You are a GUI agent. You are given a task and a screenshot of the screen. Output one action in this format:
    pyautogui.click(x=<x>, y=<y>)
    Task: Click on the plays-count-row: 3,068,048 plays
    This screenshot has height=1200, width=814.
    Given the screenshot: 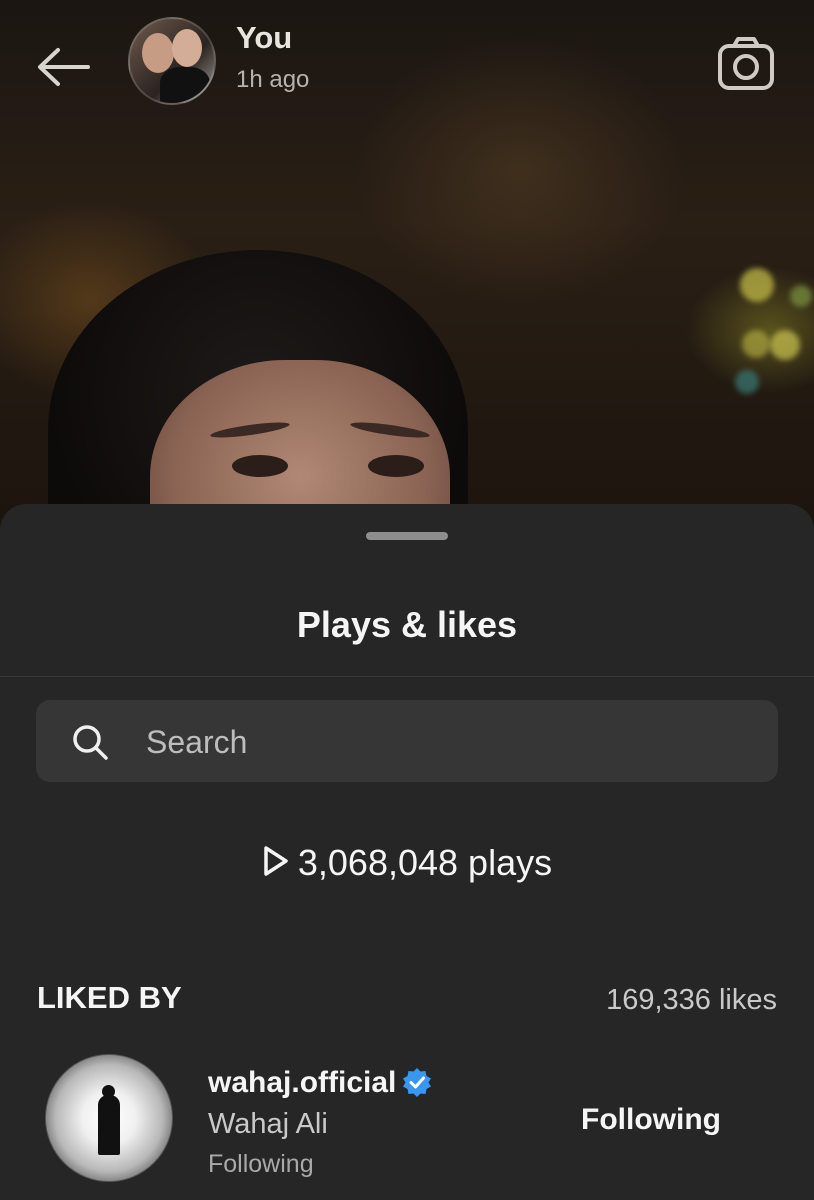 What is the action you would take?
    pyautogui.click(x=407, y=863)
    